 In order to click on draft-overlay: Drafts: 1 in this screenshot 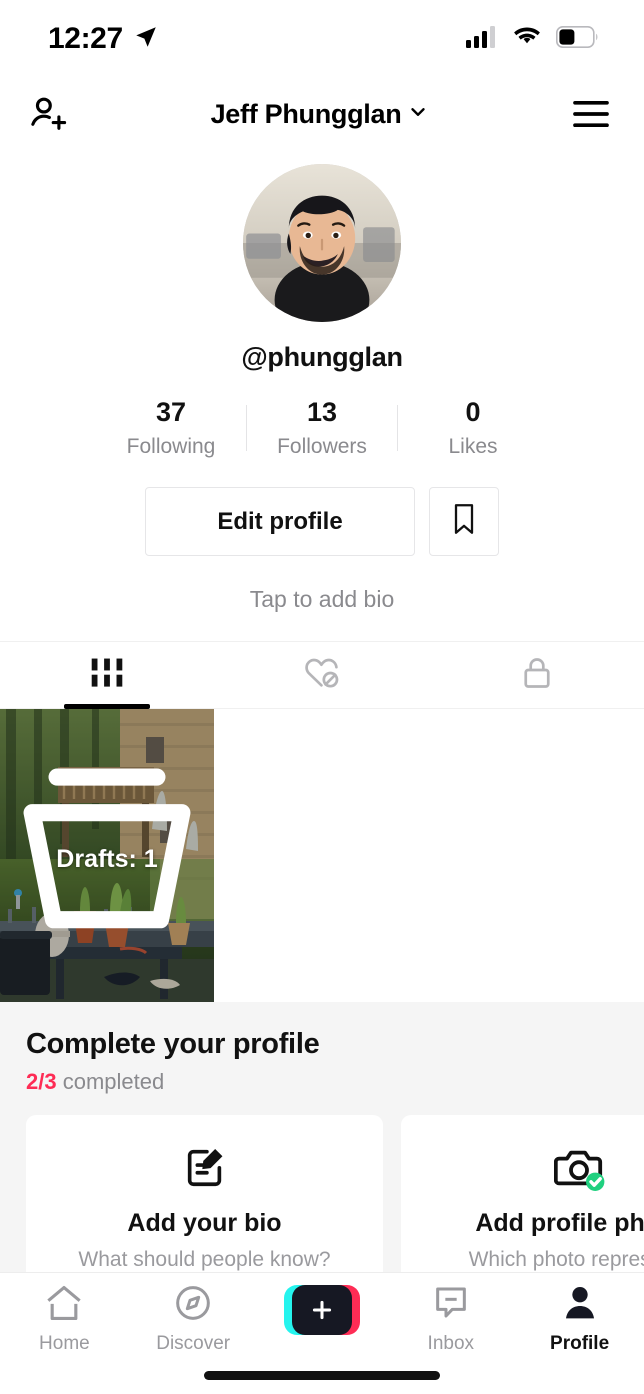, I will do `click(107, 855)`.